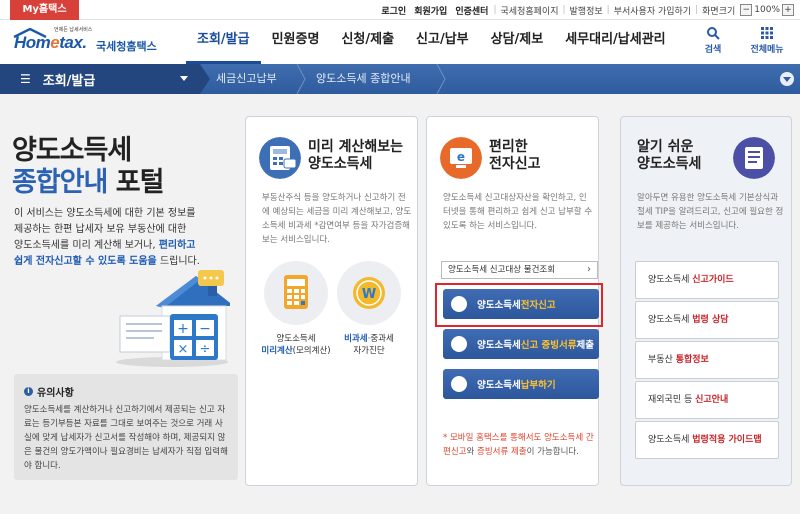  I want to click on submit-documents-button: 양도소득세 신고 증빙서류 제출, so click(521, 344).